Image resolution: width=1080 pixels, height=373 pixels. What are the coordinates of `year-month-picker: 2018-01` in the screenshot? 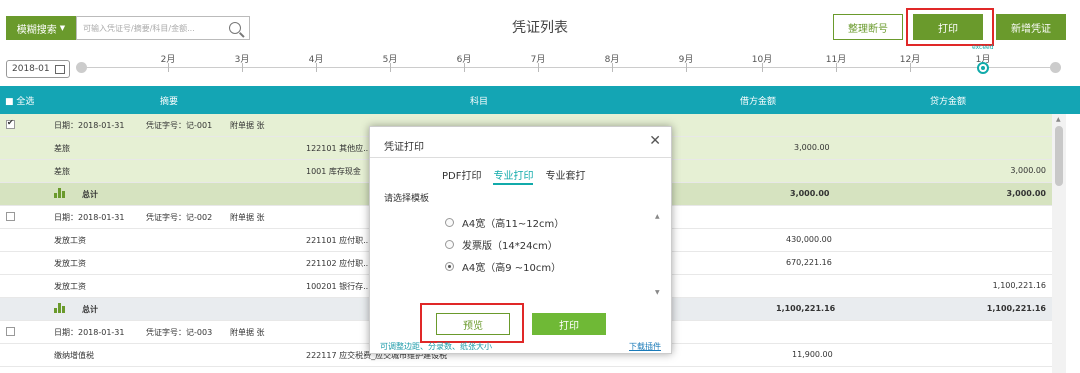 It's located at (38, 69).